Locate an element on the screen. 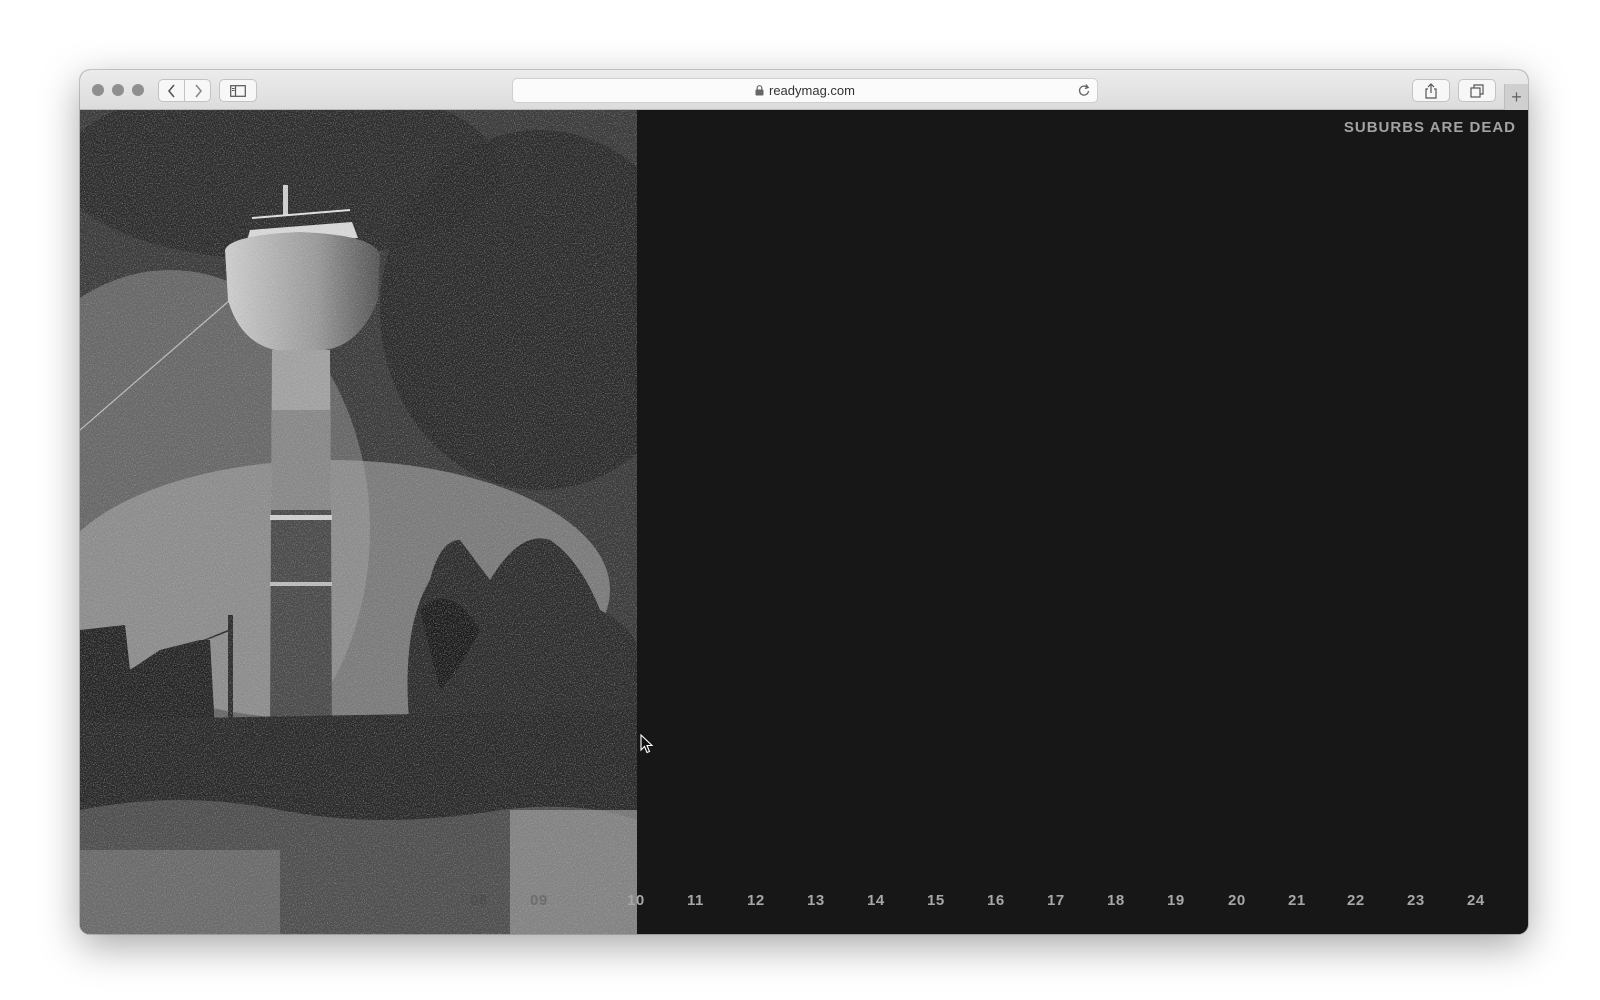 Image resolution: width=1600 pixels, height=1000 pixels. lock-icon is located at coordinates (759, 90).